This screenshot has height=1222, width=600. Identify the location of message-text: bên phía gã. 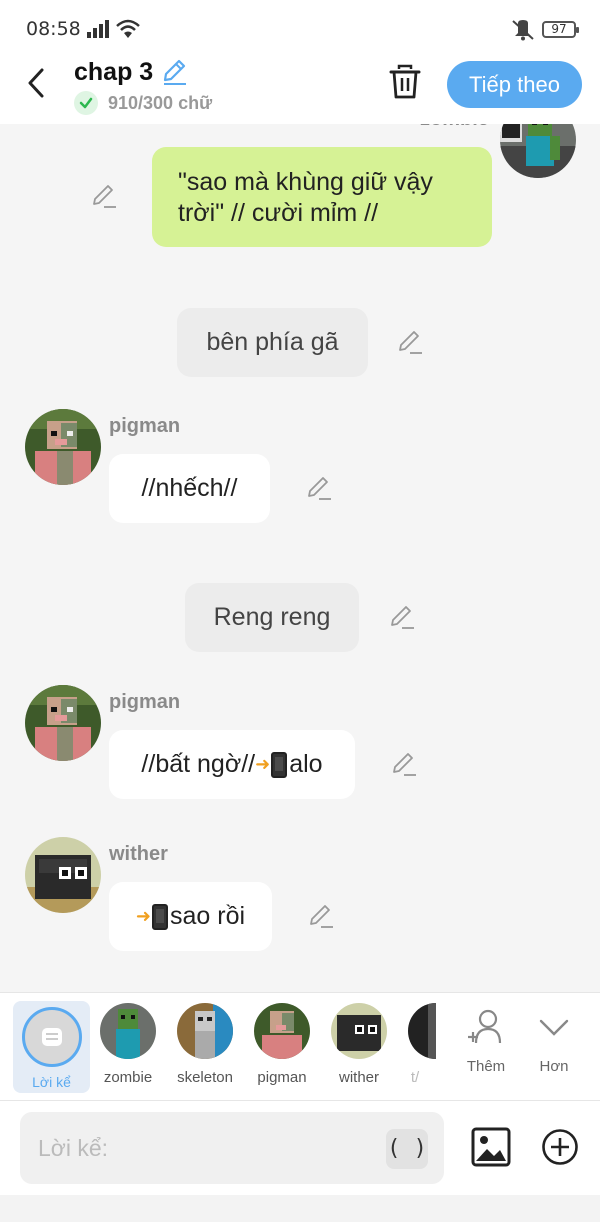
(272, 342).